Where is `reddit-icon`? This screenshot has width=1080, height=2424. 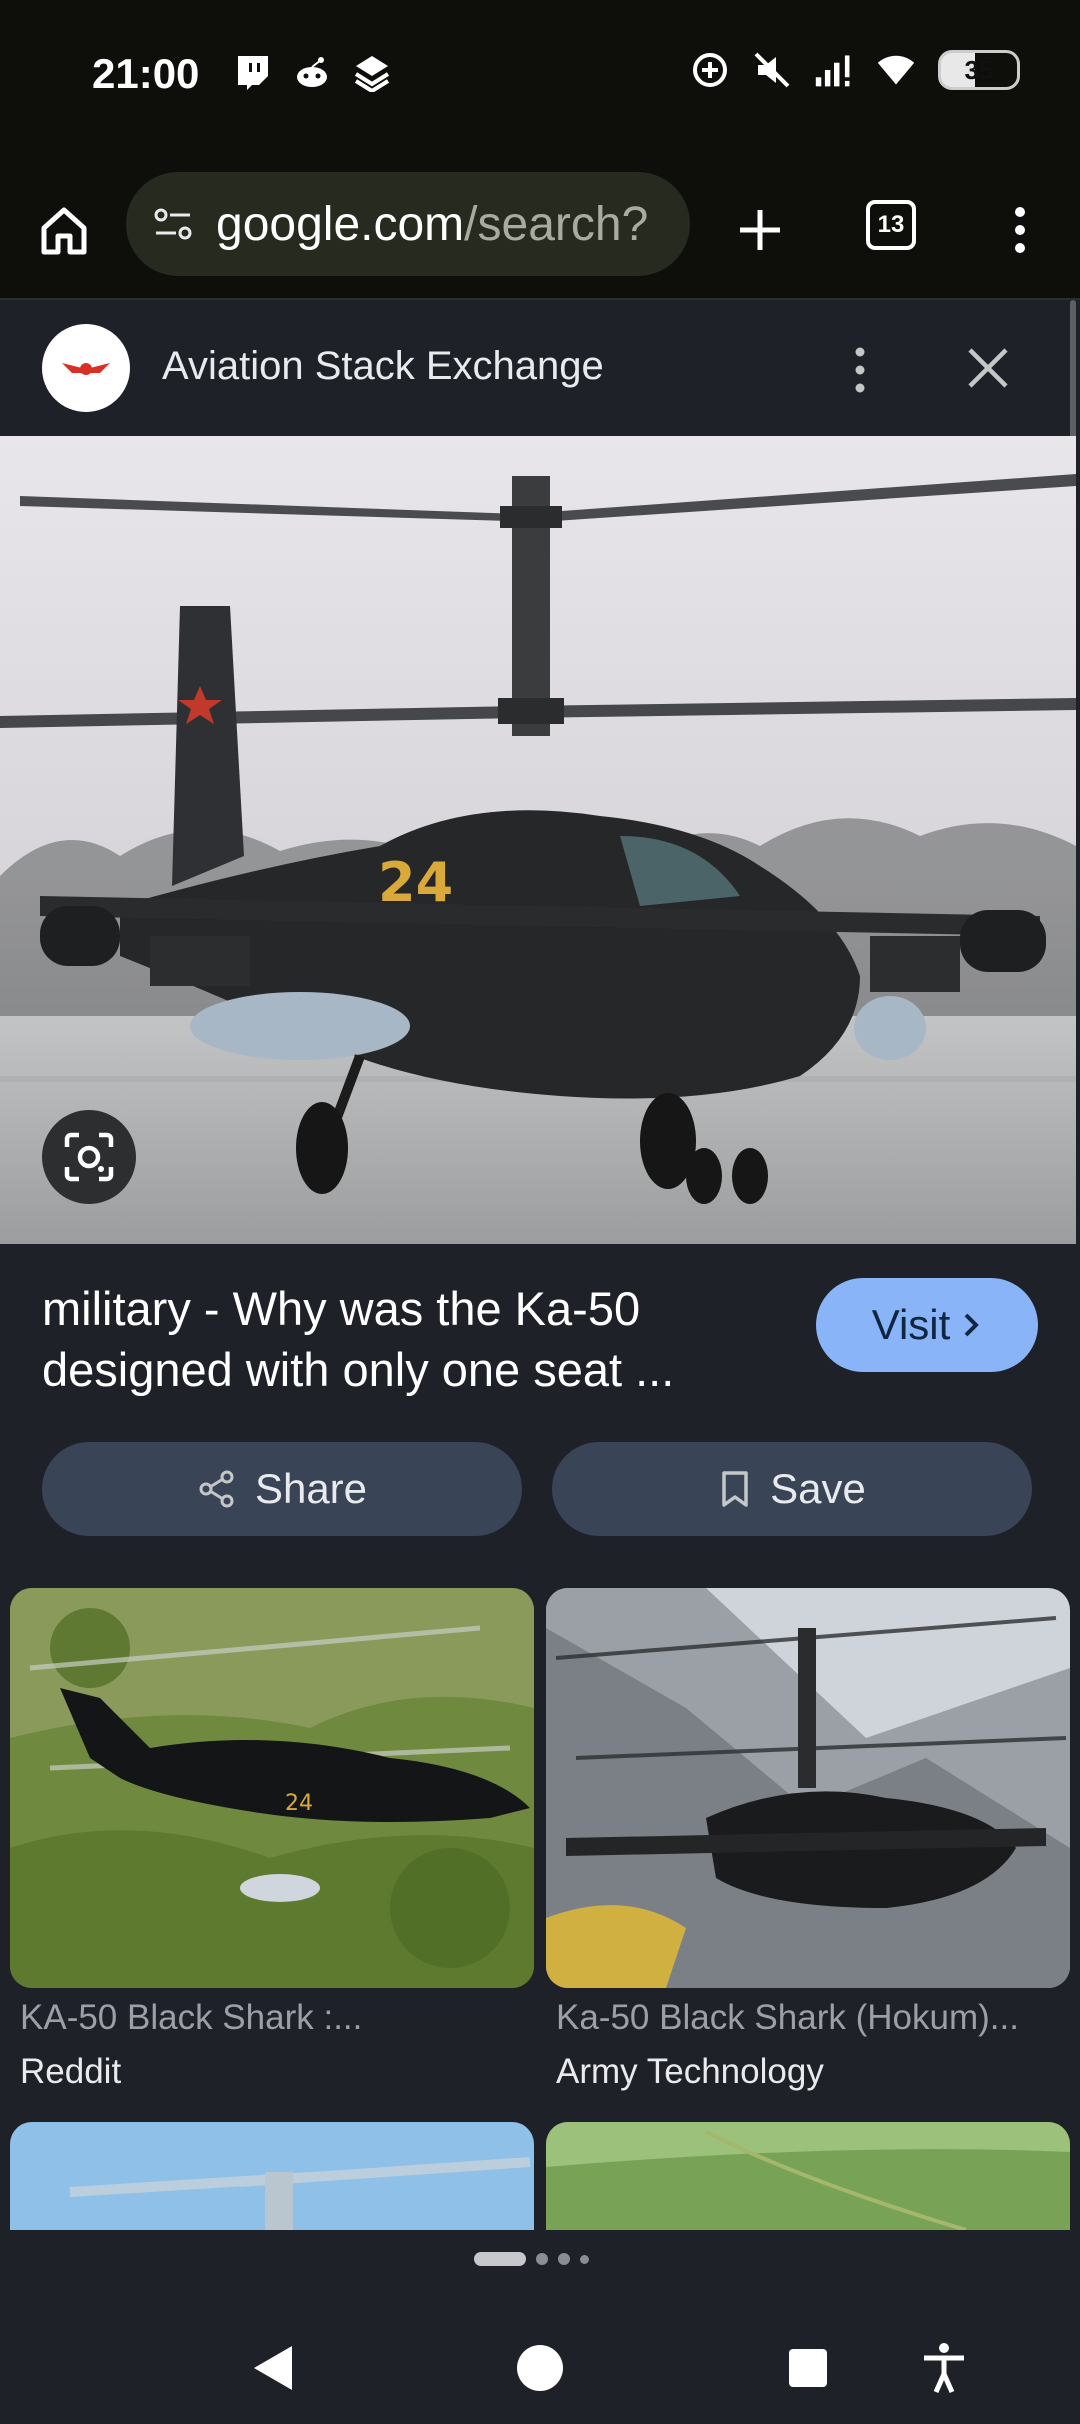 reddit-icon is located at coordinates (312, 72).